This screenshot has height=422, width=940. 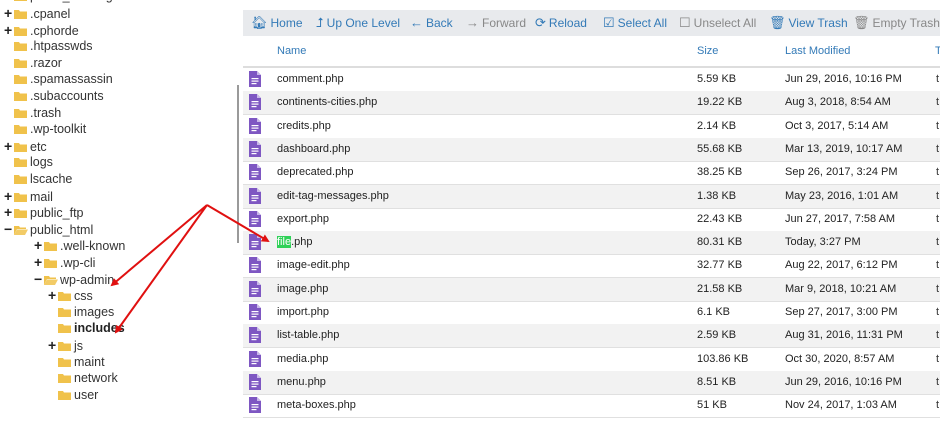 I want to click on tree-item: .trash, so click(x=32, y=113).